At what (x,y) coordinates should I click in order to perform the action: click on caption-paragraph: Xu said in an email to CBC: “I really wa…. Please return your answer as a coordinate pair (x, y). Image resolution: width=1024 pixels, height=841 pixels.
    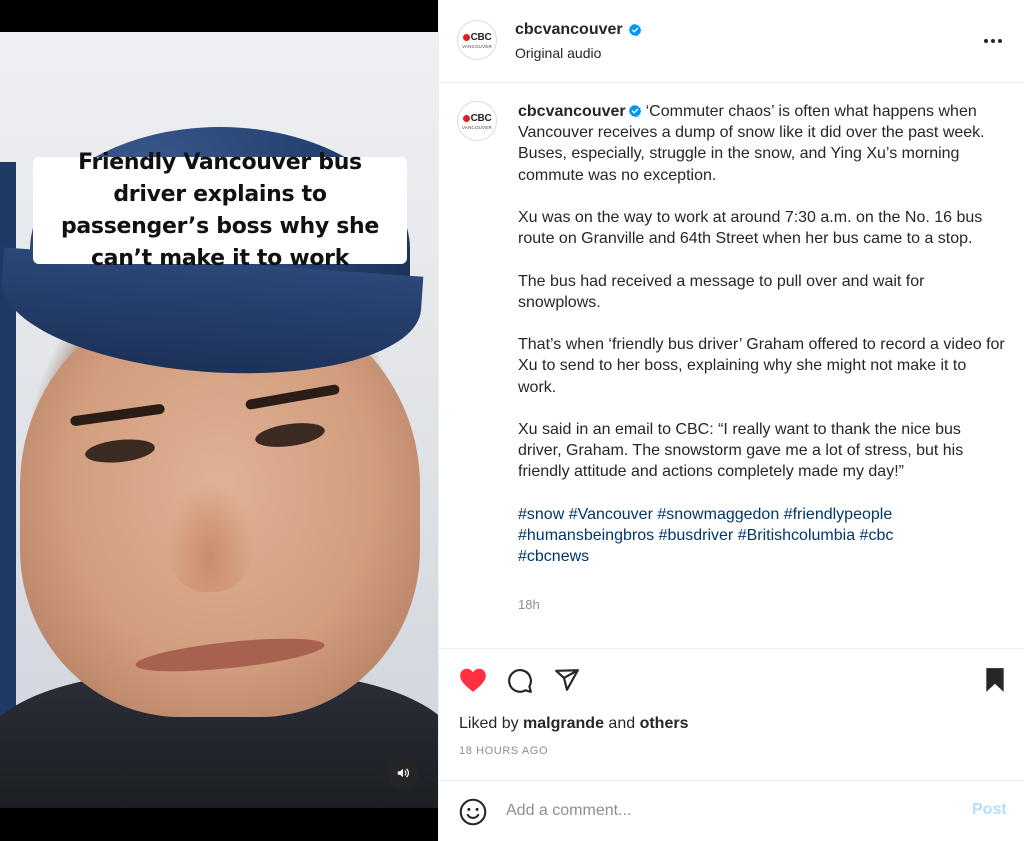
    Looking at the image, I should click on (741, 450).